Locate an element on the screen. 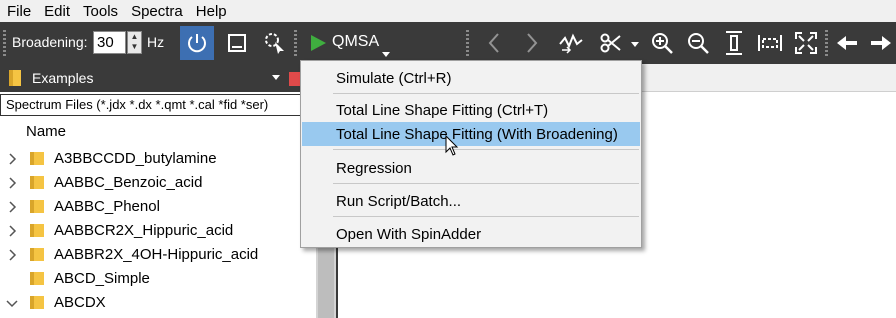  menu-tools: Tools is located at coordinates (100, 11).